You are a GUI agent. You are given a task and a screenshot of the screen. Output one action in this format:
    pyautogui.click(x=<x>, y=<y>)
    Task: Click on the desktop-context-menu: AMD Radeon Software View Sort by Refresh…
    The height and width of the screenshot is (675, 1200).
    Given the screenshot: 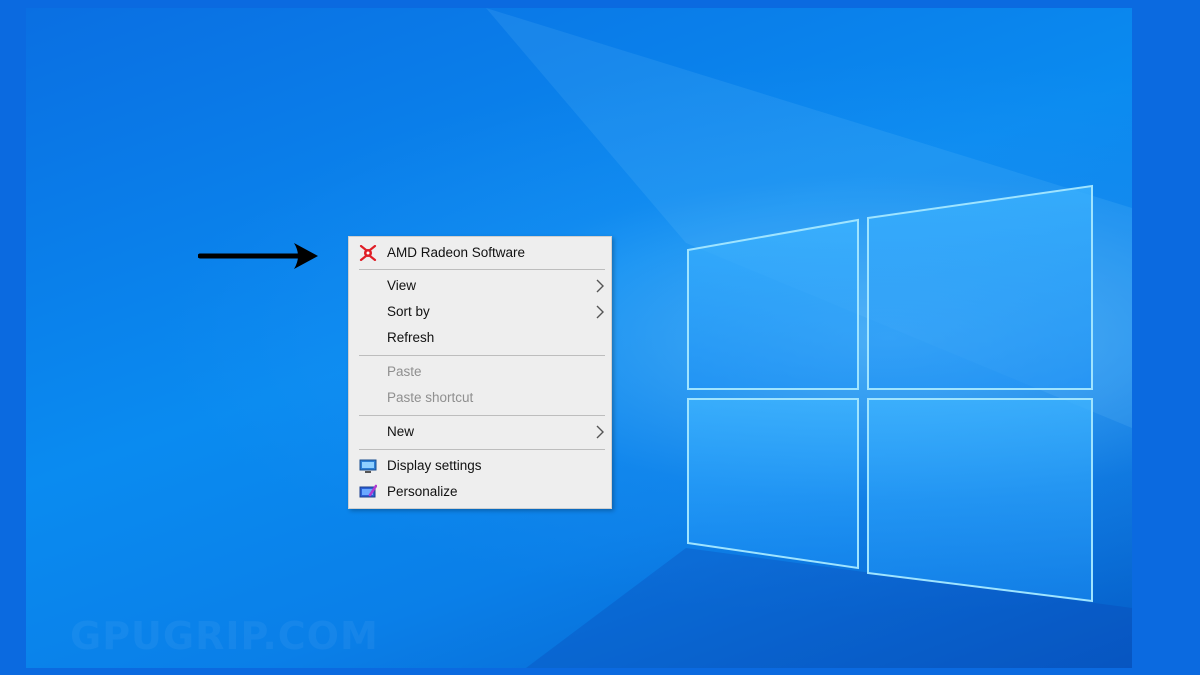 What is the action you would take?
    pyautogui.click(x=480, y=372)
    